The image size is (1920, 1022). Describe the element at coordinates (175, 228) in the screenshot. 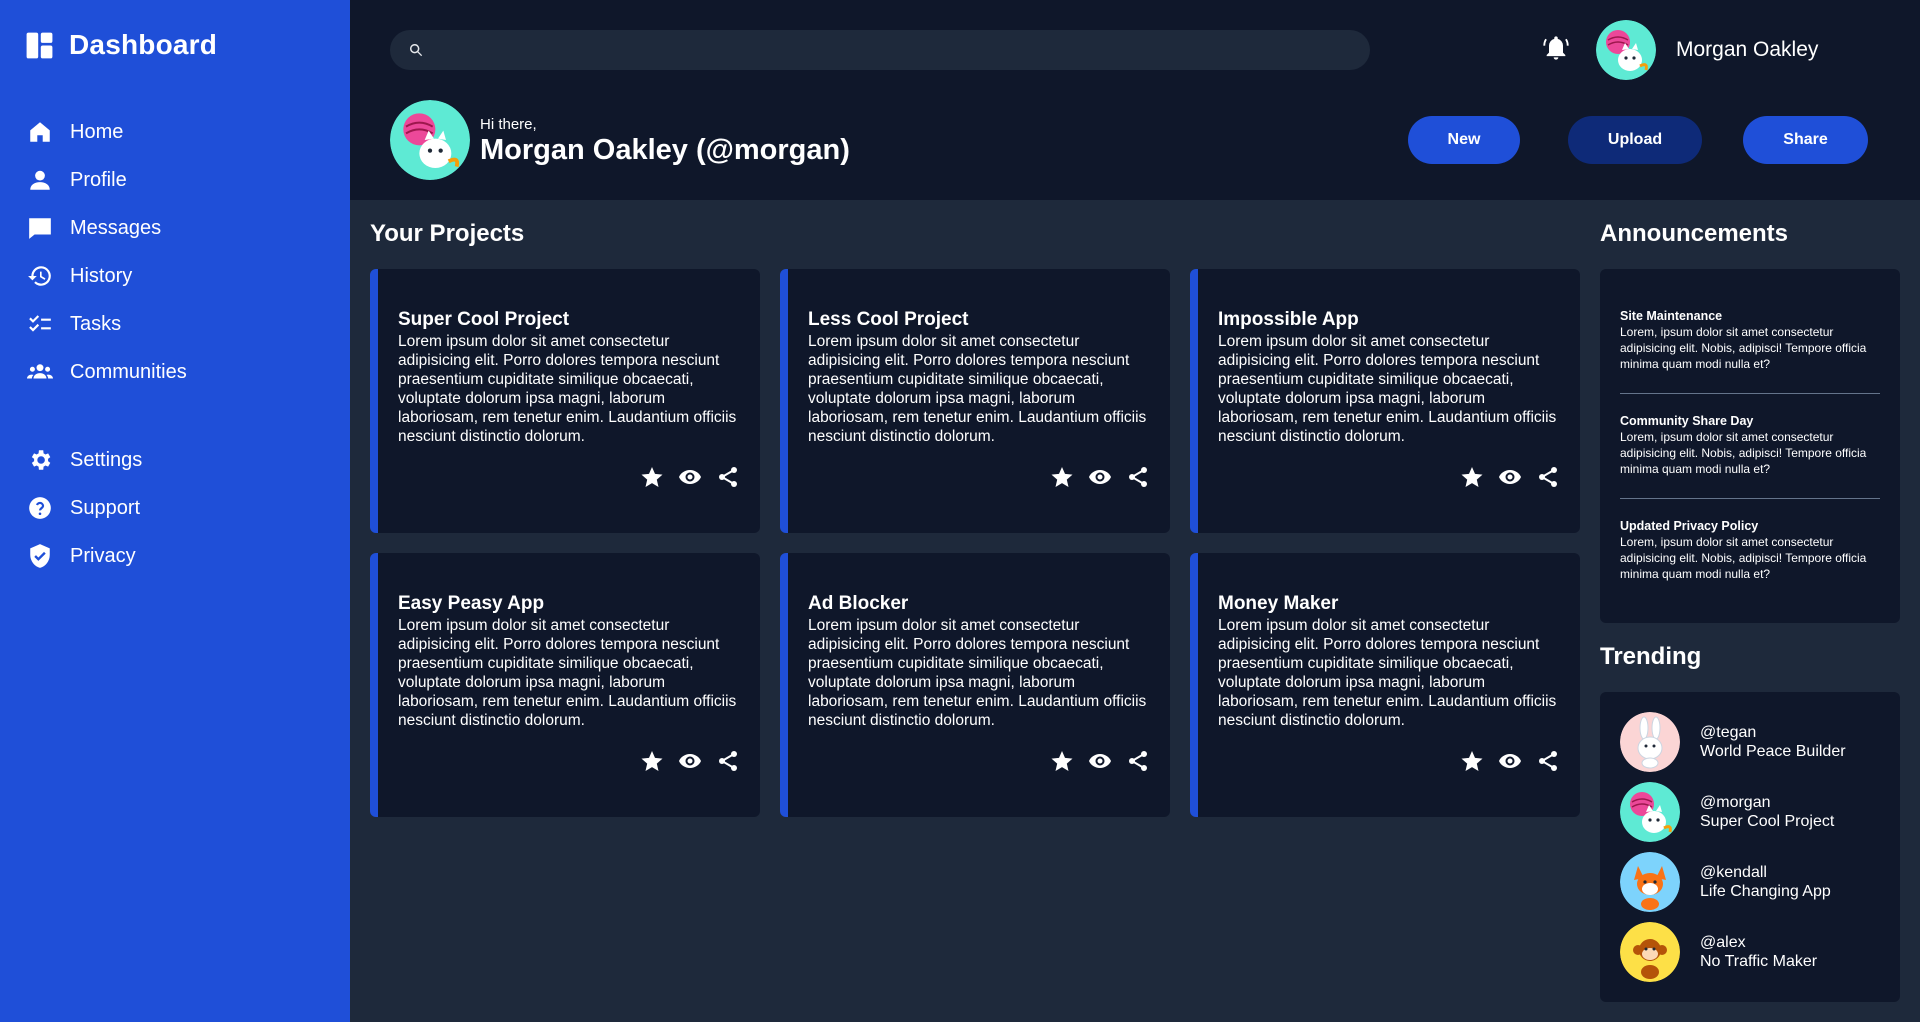

I see `sidebar-item-messages: Messages` at that location.